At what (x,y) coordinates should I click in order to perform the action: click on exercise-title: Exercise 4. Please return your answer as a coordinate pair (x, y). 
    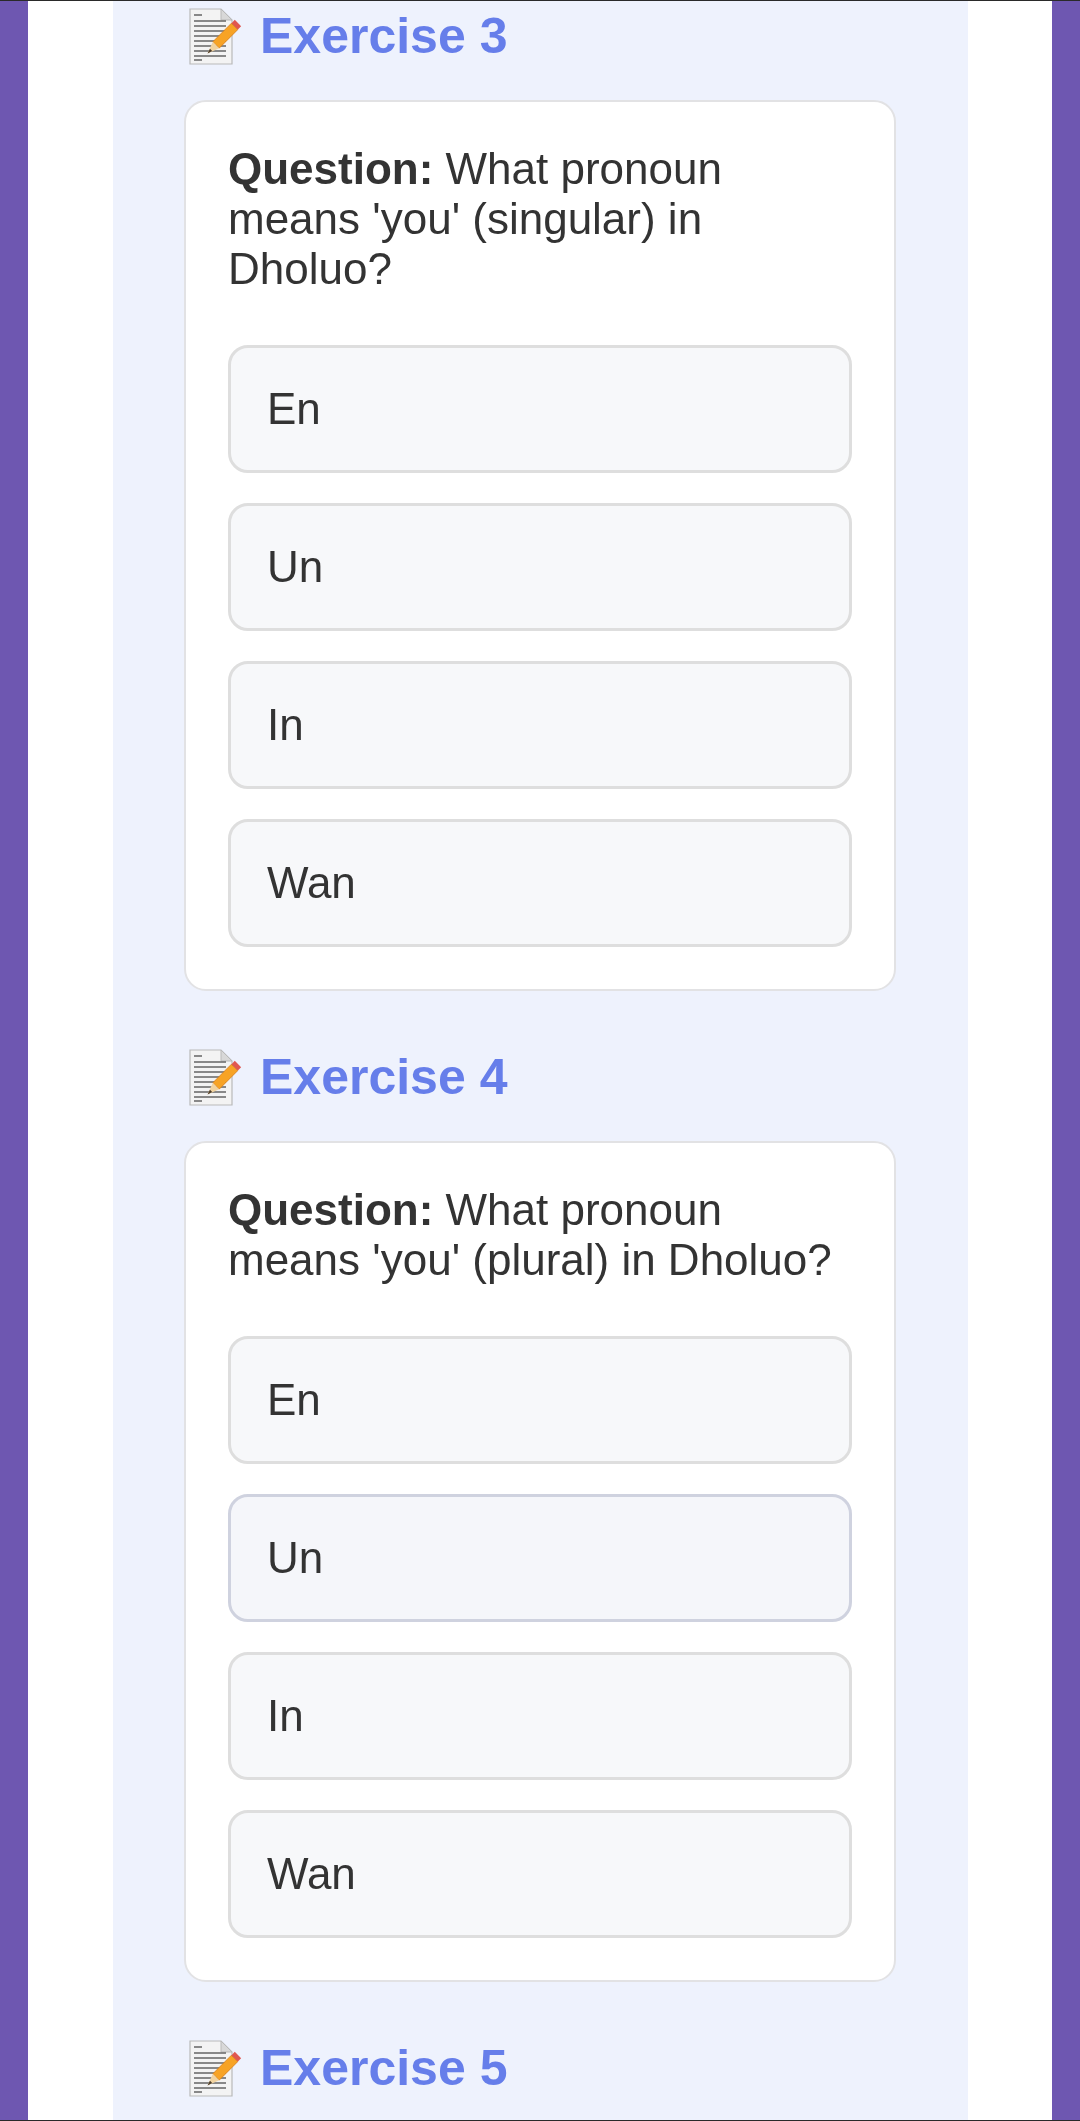
    Looking at the image, I should click on (384, 1077).